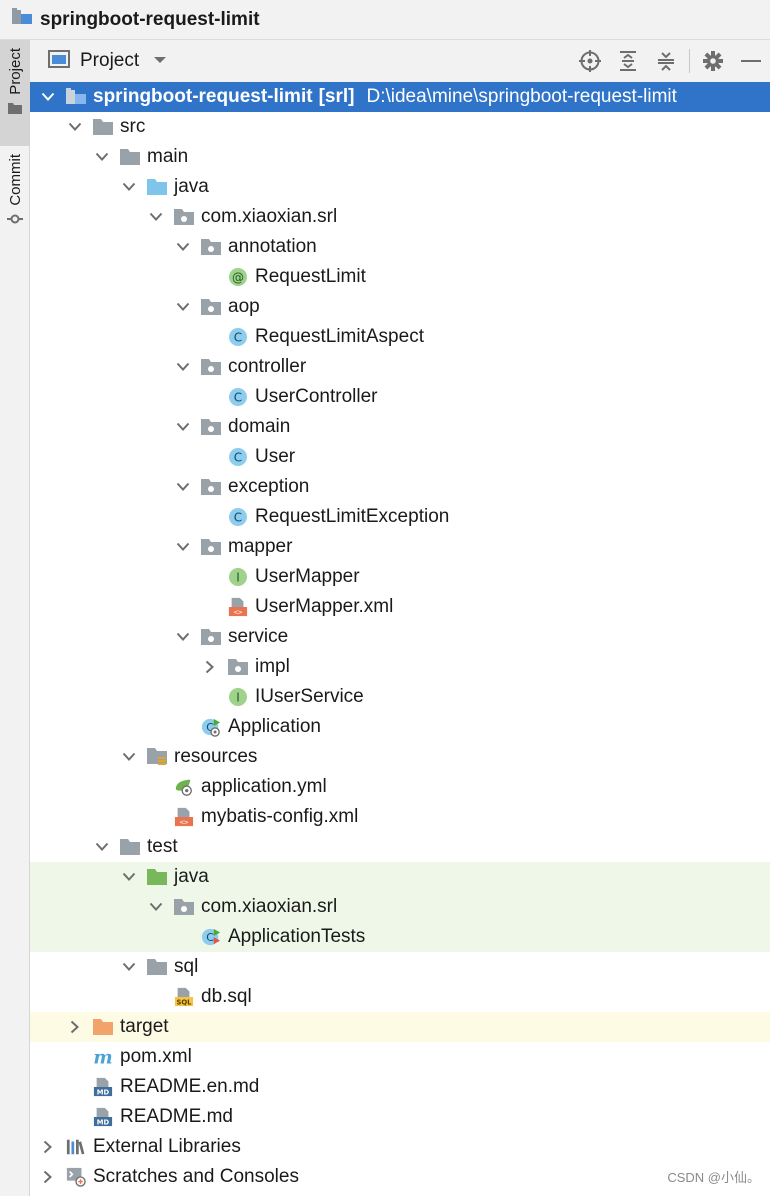 This screenshot has width=770, height=1196. What do you see at coordinates (400, 607) in the screenshot?
I see `tree-row-usermapper-xml: <> UserMapper.xml` at bounding box center [400, 607].